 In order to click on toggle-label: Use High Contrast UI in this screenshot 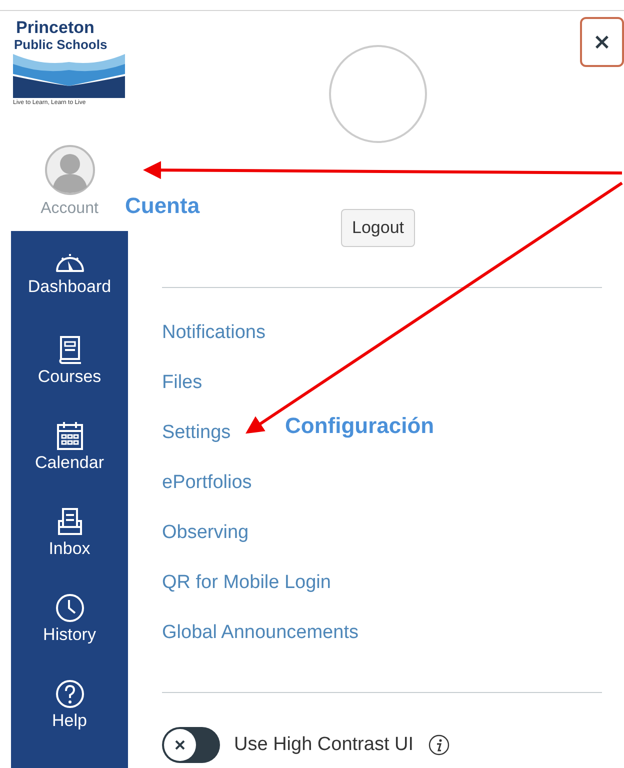, I will do `click(324, 745)`.